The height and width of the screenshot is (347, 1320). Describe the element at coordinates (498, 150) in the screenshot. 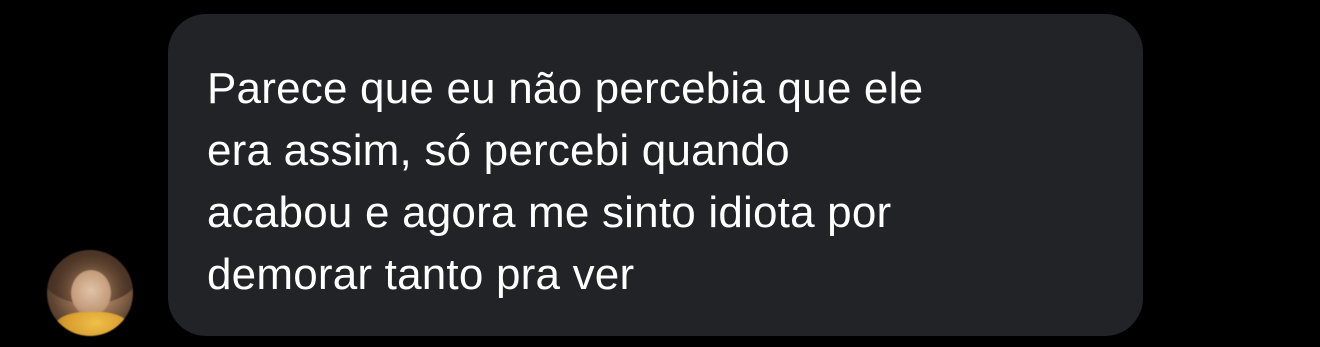

I see `message-line-2: era assim, só percebi quando` at that location.